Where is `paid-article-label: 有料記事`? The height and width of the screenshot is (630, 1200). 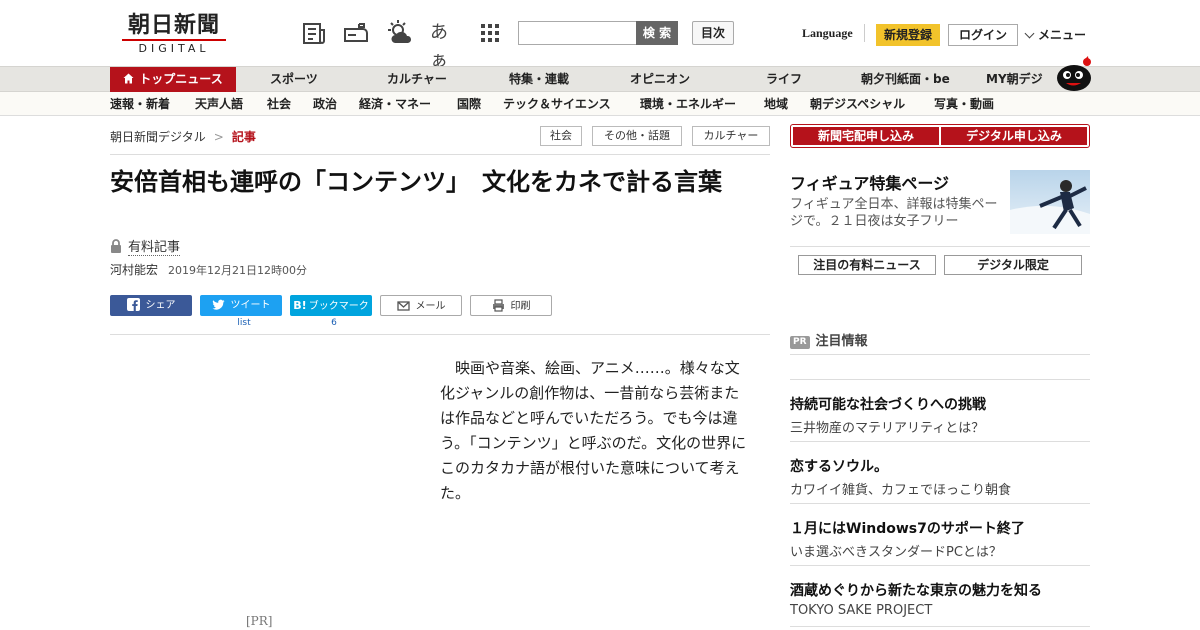 paid-article-label: 有料記事 is located at coordinates (145, 246).